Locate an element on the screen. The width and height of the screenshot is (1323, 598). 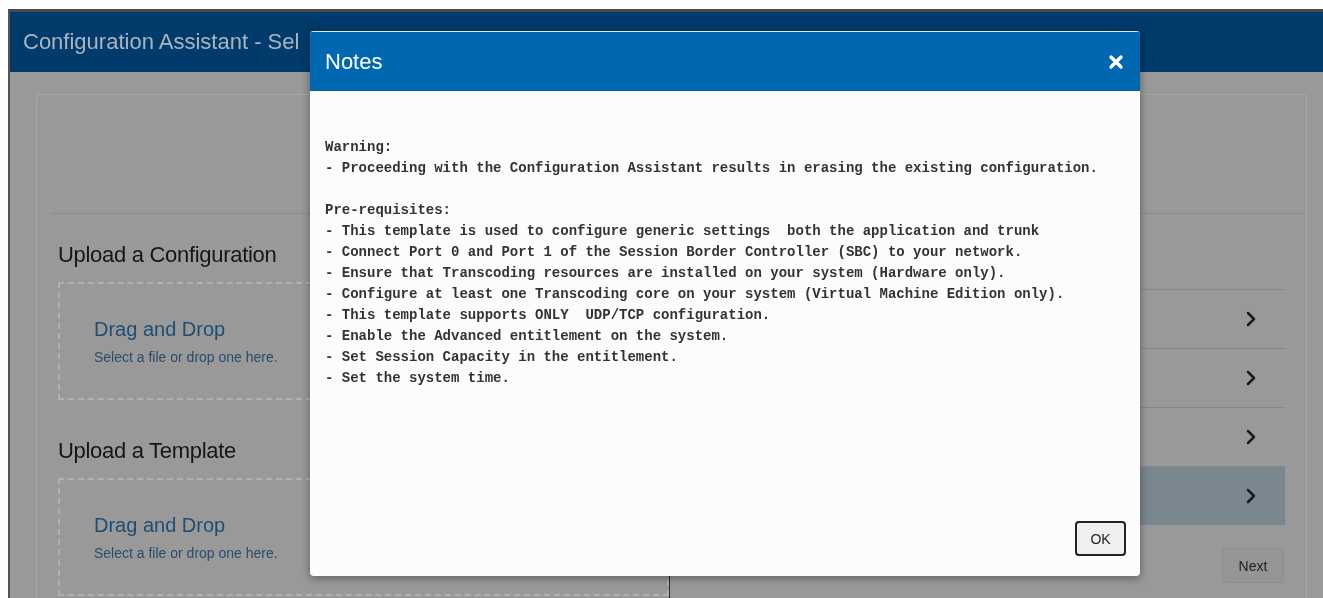
notes-line: - Ensure that Transcoding resources are installed on your system (Hardware only). is located at coordinates (666, 273).